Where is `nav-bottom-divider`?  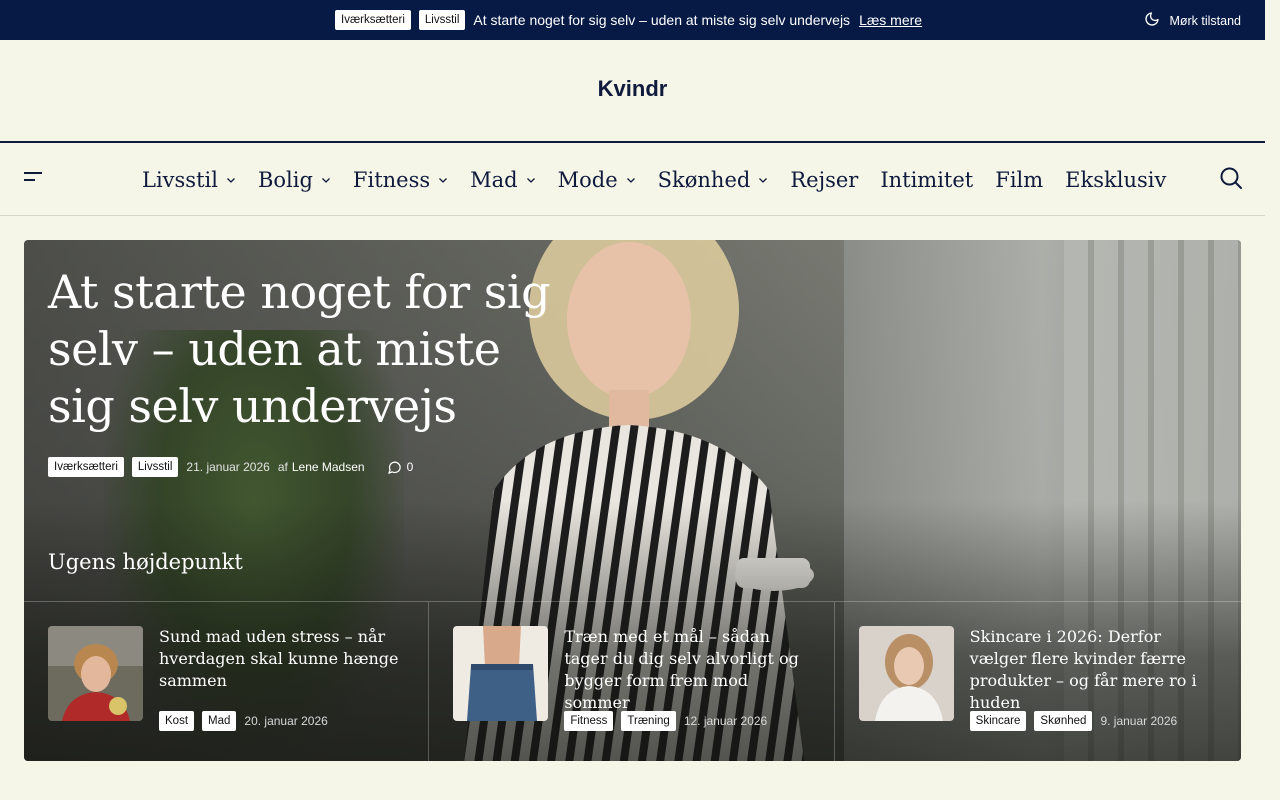 nav-bottom-divider is located at coordinates (632, 215).